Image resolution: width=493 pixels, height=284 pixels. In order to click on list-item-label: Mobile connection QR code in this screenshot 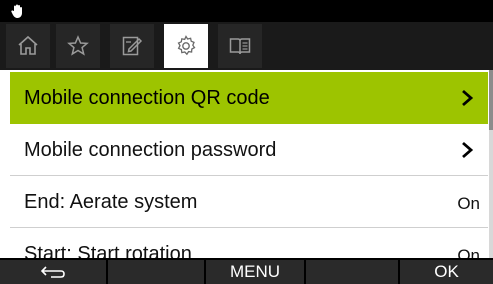, I will do `click(147, 98)`.